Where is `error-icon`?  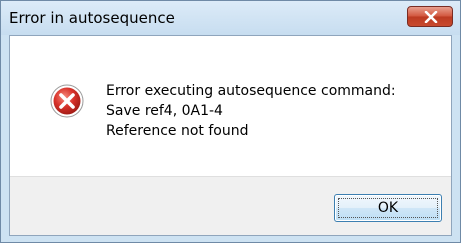 error-icon is located at coordinates (67, 101).